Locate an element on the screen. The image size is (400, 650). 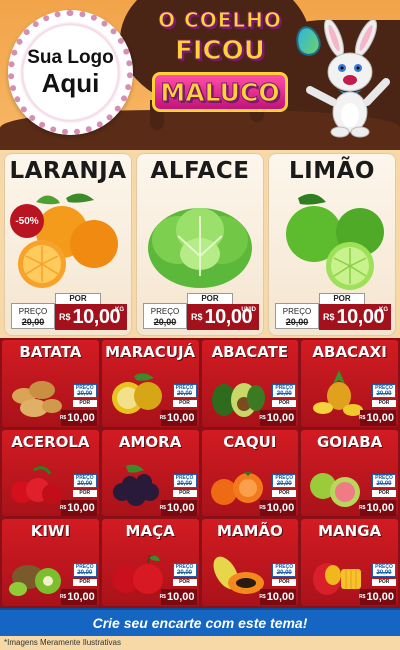
product-name: MAÇA is located at coordinates (150, 531).